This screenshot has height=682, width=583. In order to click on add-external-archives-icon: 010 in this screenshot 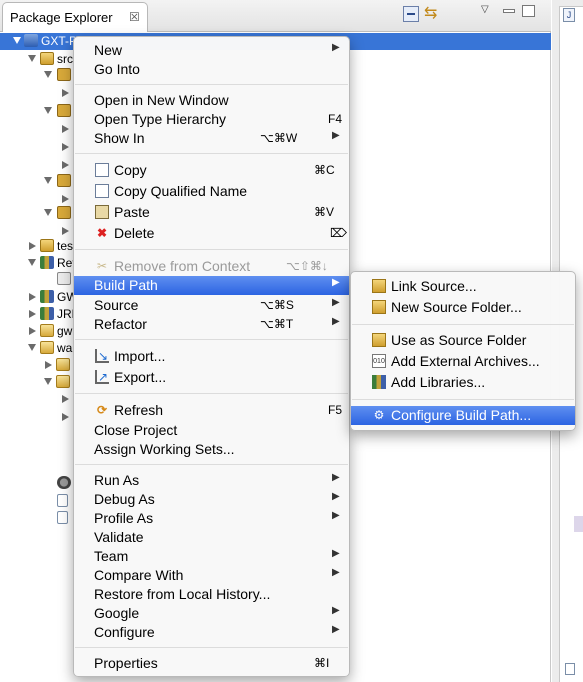, I will do `click(379, 361)`.